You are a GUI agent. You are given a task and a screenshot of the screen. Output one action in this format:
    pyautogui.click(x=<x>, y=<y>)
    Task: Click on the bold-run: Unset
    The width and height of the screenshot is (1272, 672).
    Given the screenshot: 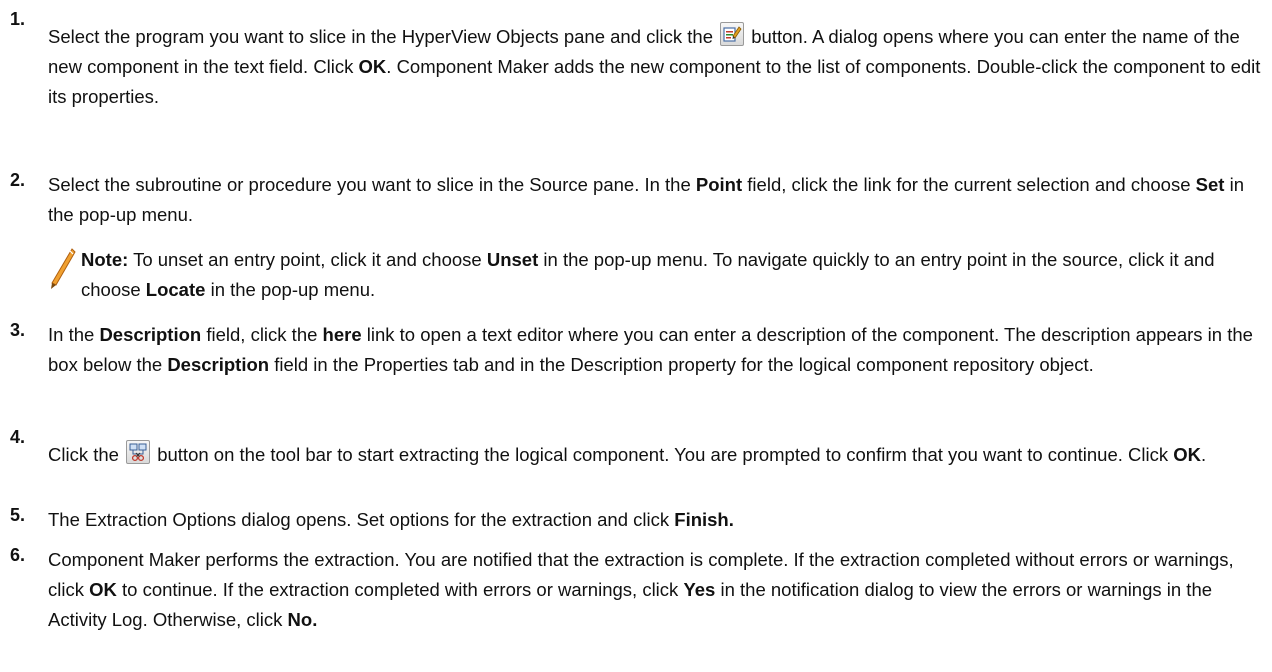 What is the action you would take?
    pyautogui.click(x=512, y=259)
    